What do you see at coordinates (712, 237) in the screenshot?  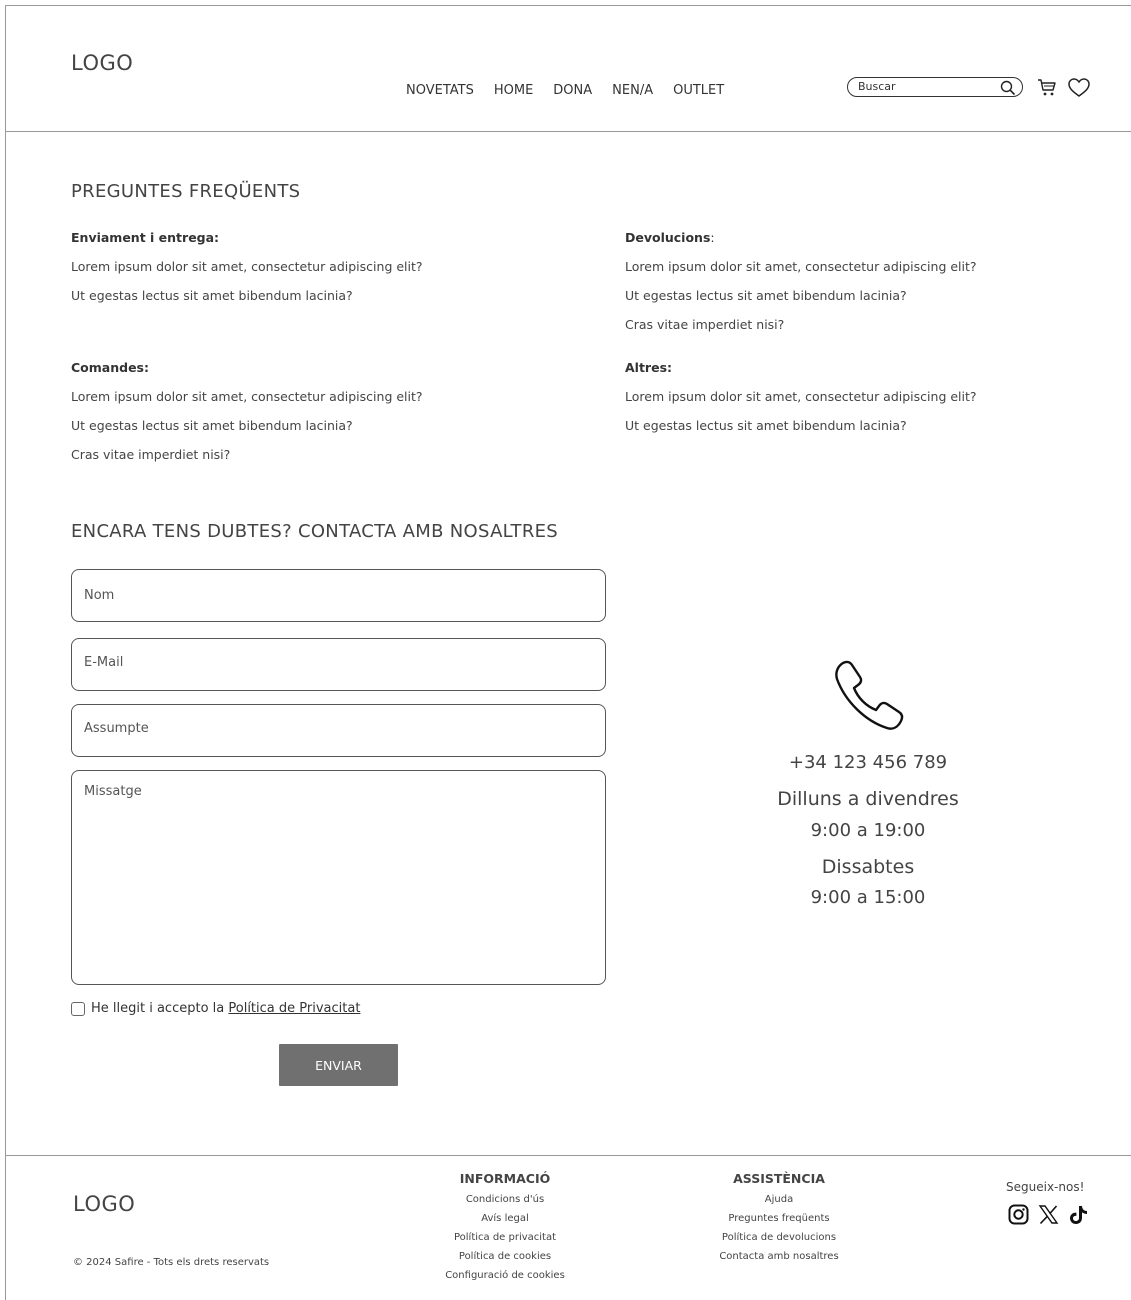 I see `faq-returns-colon: :` at bounding box center [712, 237].